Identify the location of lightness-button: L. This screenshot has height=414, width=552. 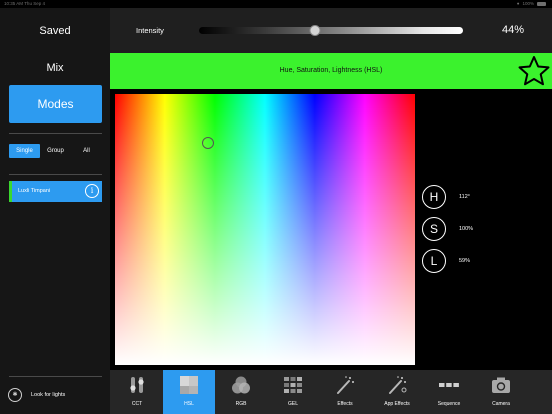
(434, 261).